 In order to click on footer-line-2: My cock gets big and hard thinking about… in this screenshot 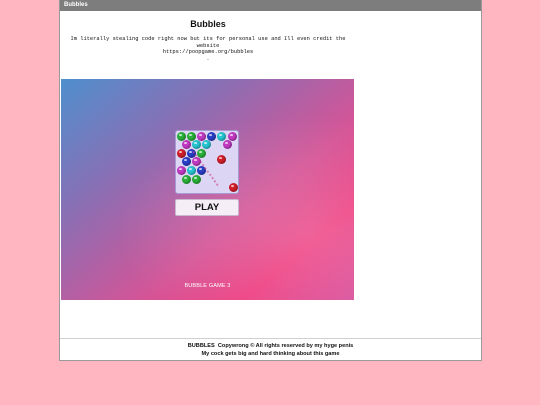, I will do `click(270, 354)`.